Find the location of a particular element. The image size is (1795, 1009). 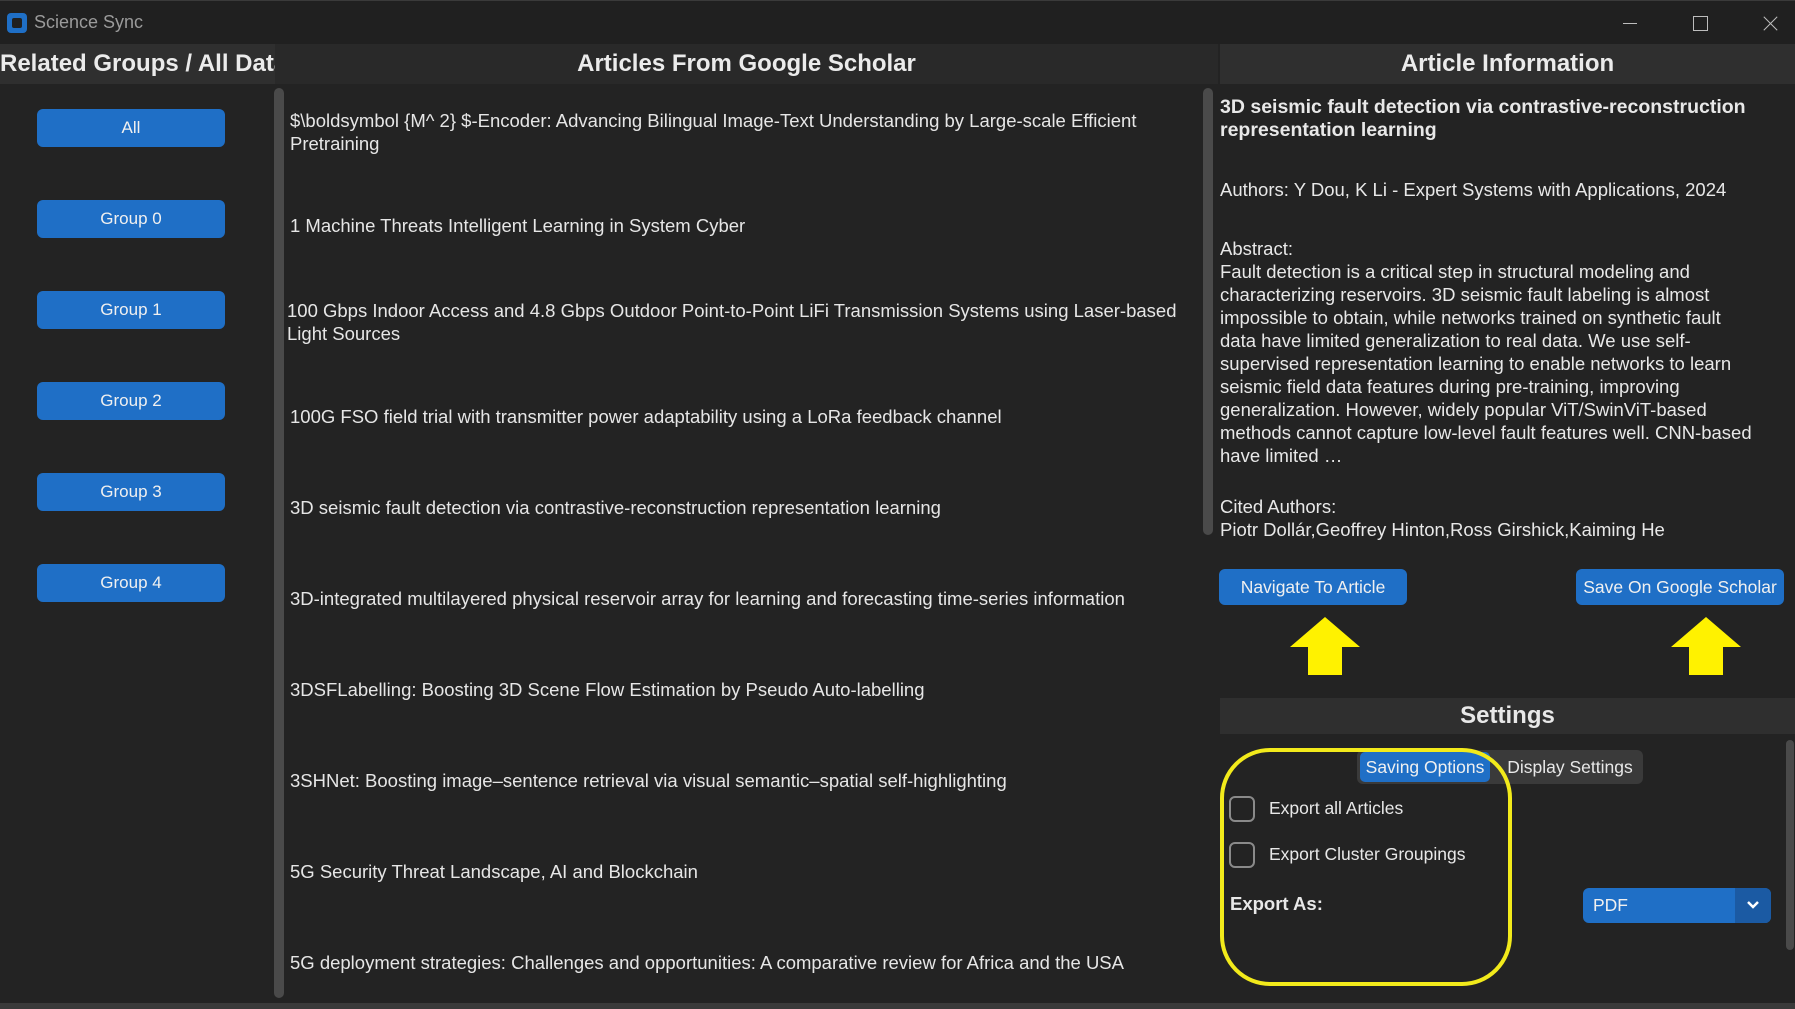

maximize-icon is located at coordinates (1700, 23).